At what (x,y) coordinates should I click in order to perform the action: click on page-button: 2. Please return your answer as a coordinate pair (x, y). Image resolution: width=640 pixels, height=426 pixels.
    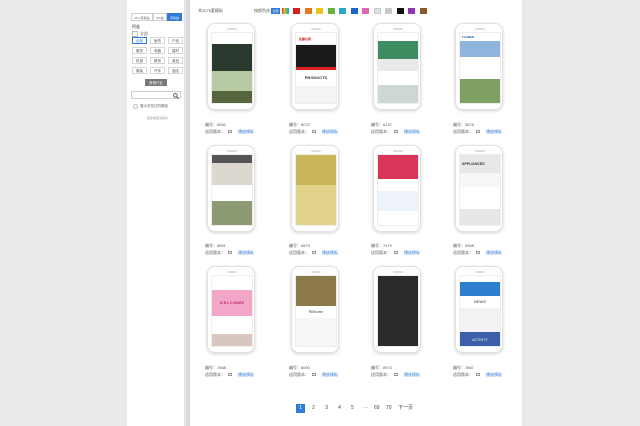
    Looking at the image, I should click on (313, 408).